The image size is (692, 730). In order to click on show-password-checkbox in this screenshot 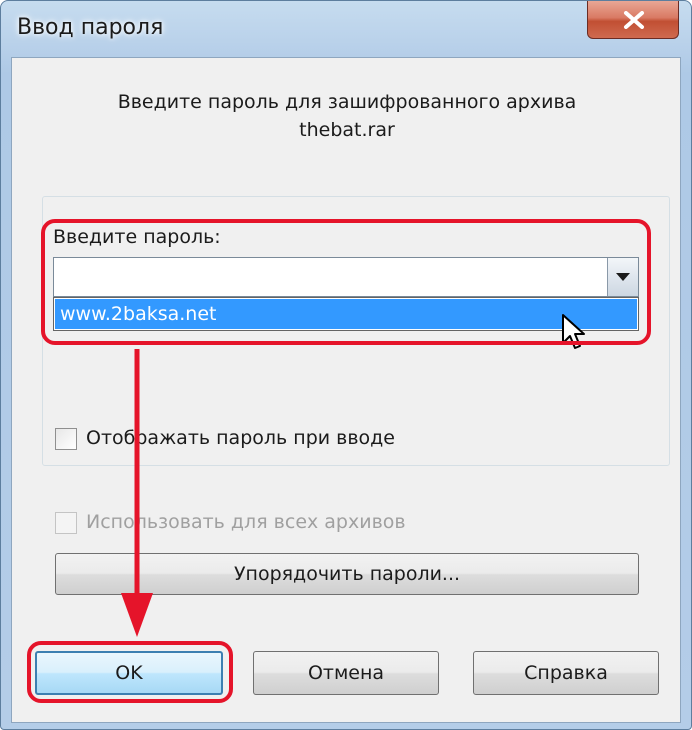, I will do `click(66, 439)`.